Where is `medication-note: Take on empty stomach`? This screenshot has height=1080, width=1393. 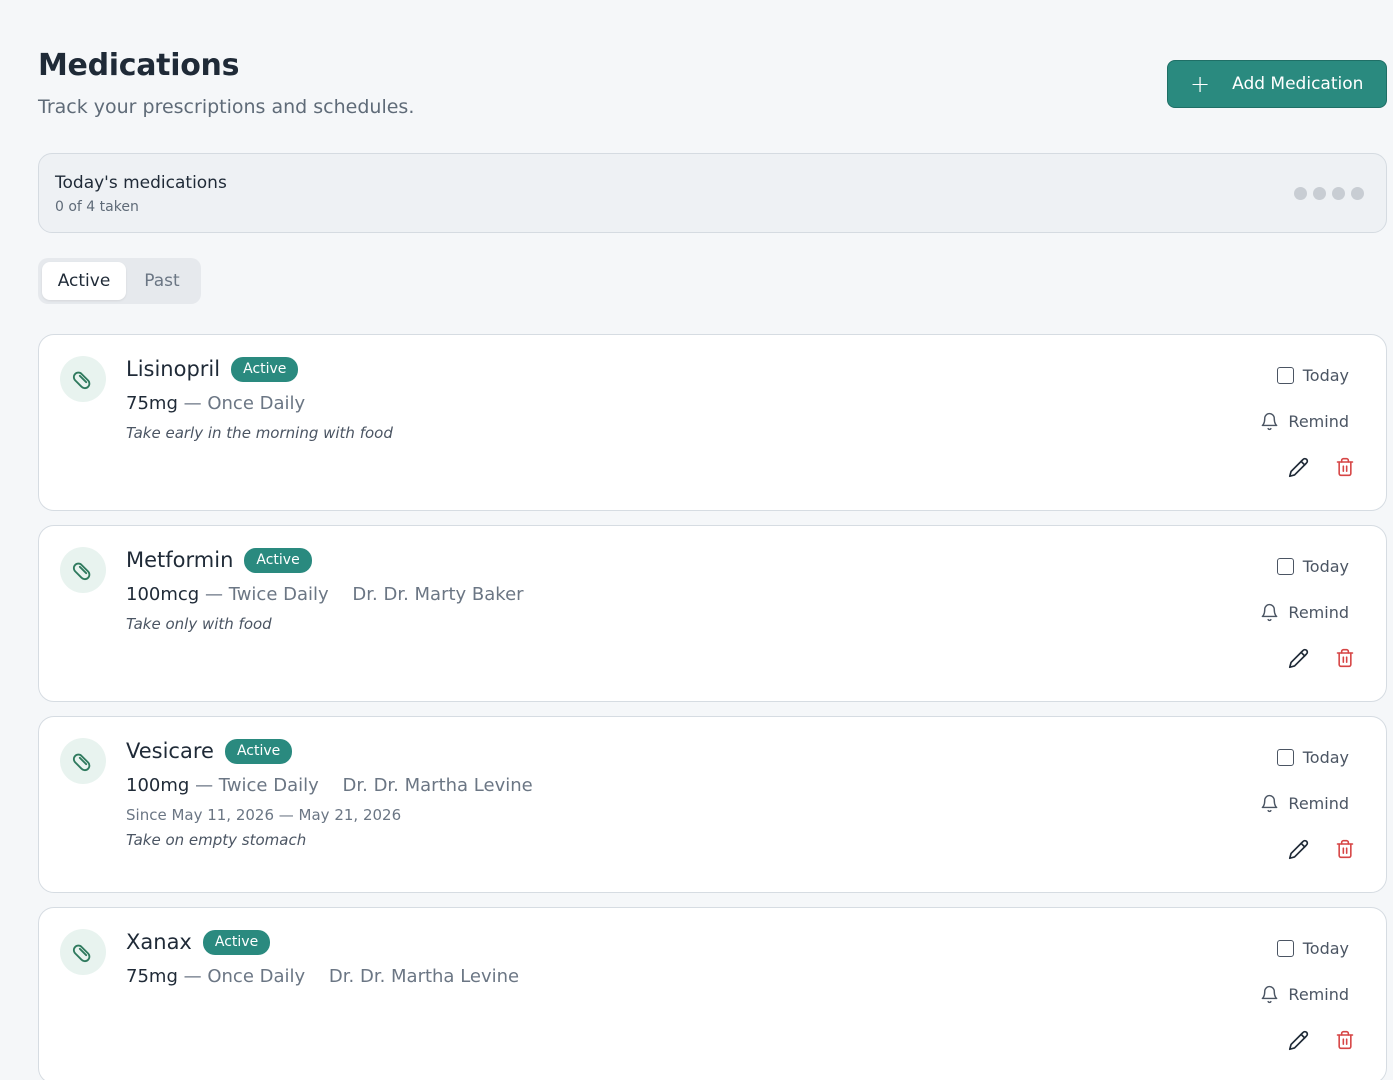 medication-note: Take on empty stomach is located at coordinates (216, 840).